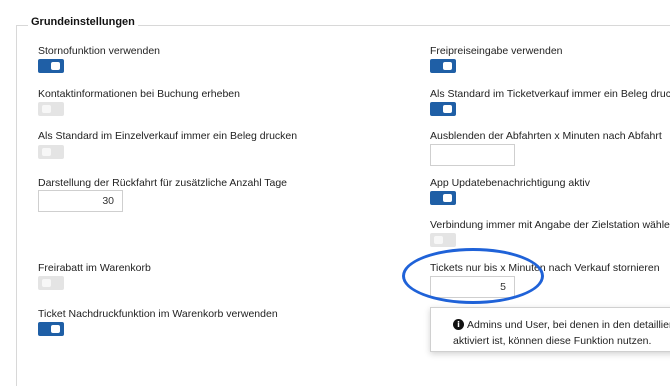  I want to click on kontakt-label: Kontaktinformationen bei Buchung erheben, so click(139, 94).